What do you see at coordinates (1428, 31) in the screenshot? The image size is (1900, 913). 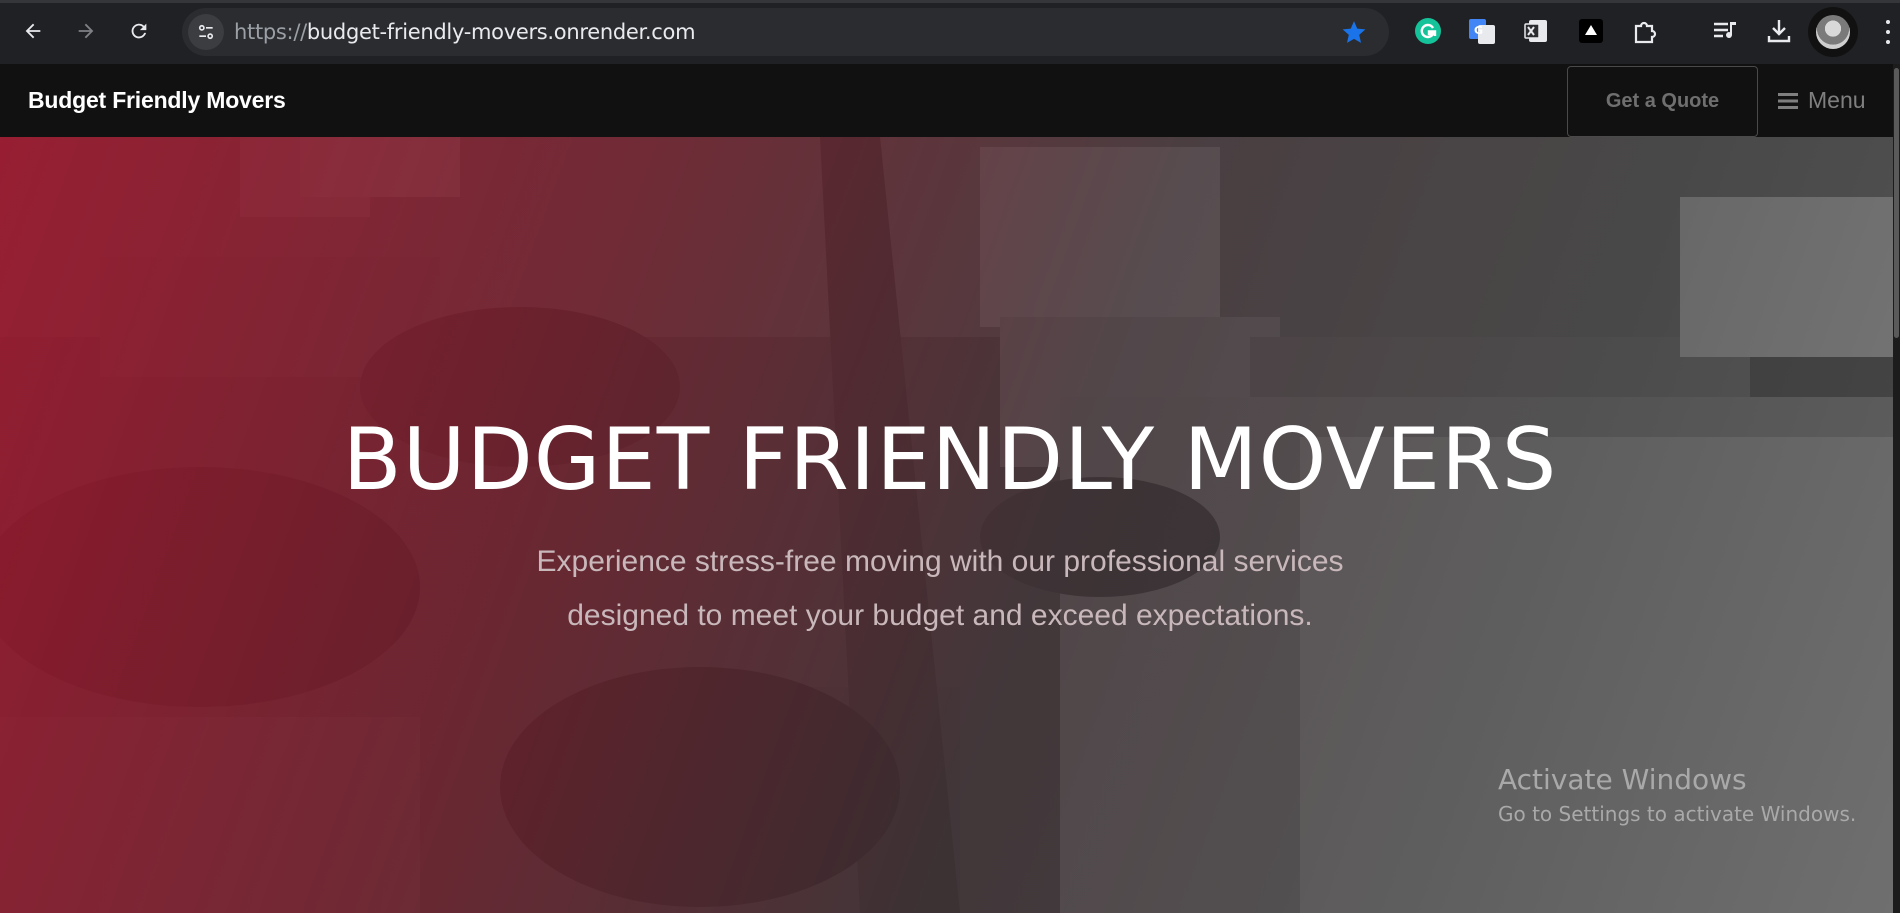 I see `grammarly-icon` at bounding box center [1428, 31].